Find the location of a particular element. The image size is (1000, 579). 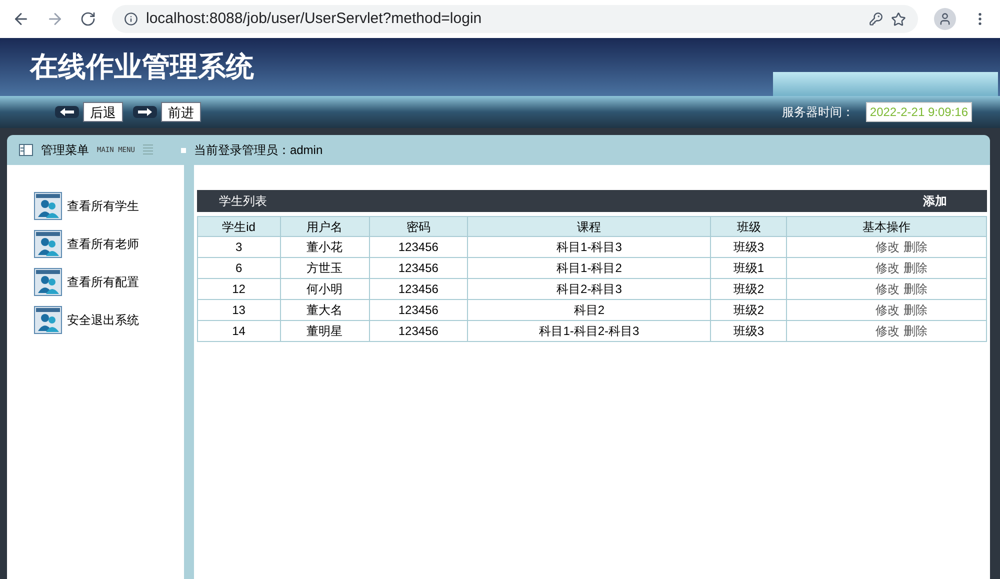

column-header: 用户名 is located at coordinates (325, 226).